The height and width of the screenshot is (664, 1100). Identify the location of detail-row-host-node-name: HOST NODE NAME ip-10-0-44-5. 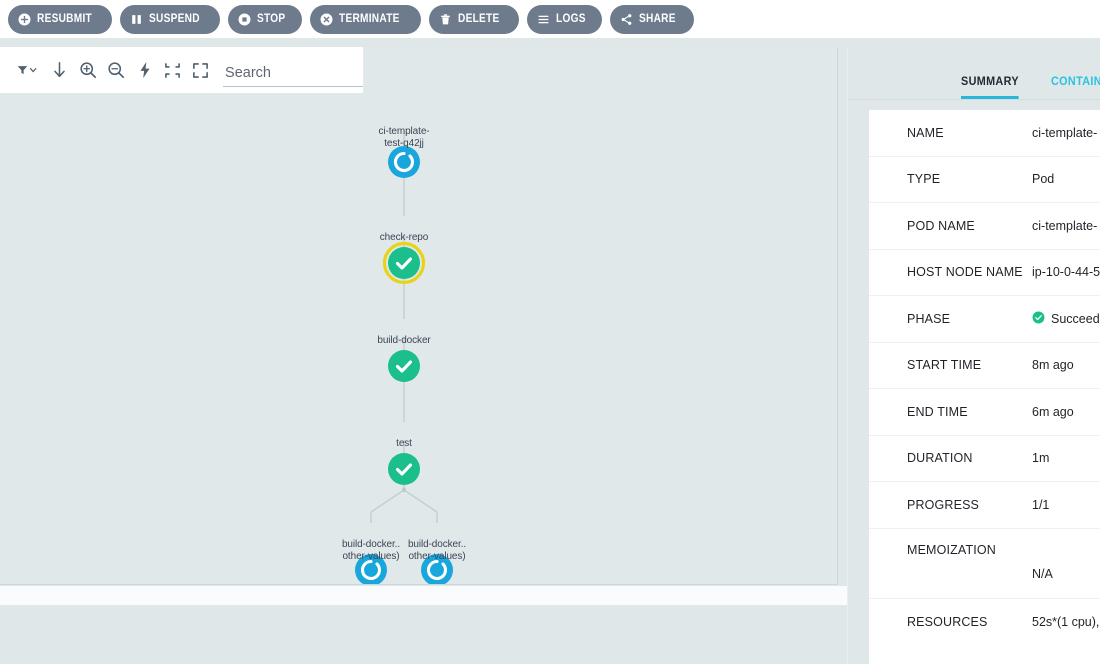
(984, 273).